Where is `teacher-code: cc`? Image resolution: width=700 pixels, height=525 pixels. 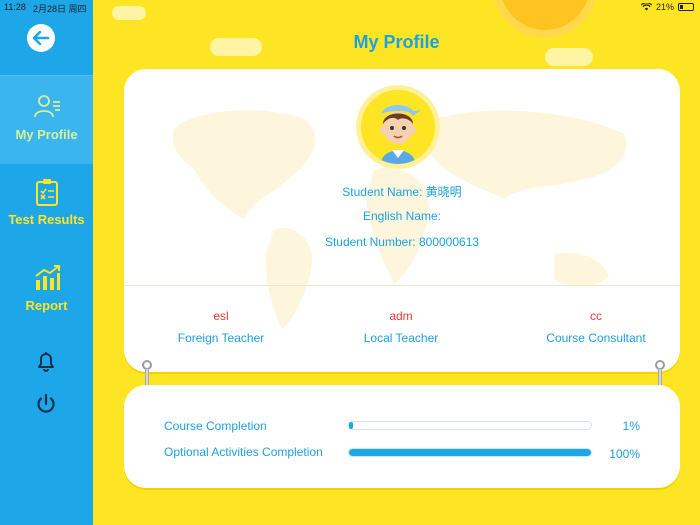
teacher-code: cc is located at coordinates (596, 316).